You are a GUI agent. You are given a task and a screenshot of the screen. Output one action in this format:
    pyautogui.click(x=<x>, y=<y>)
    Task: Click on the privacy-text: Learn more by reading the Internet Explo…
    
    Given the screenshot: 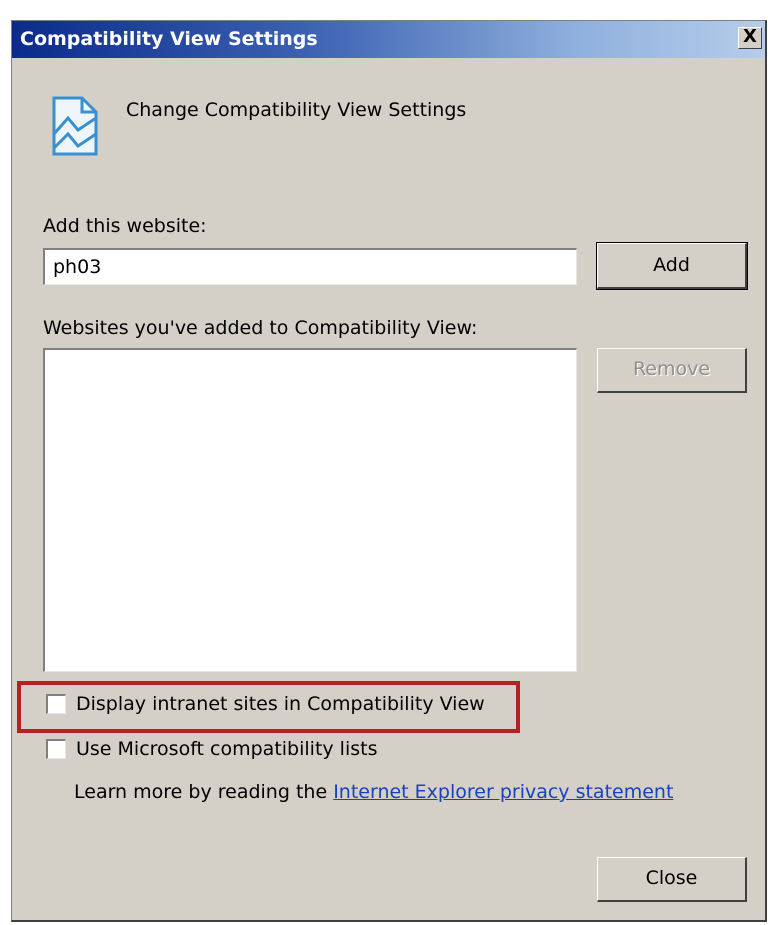 What is the action you would take?
    pyautogui.click(x=373, y=792)
    